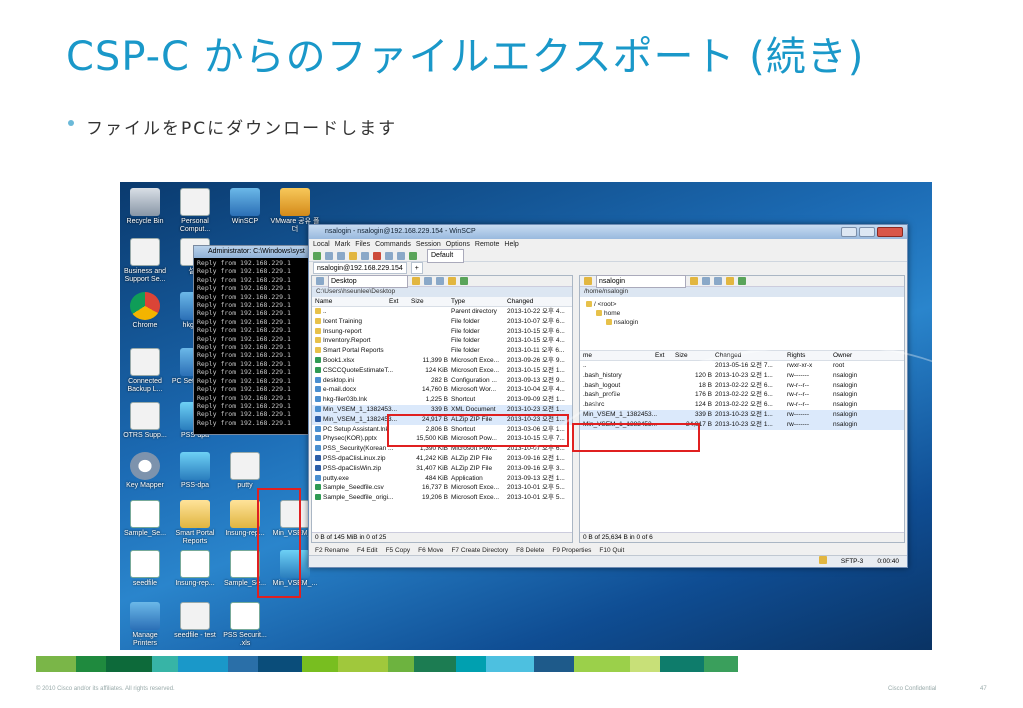 The image size is (1023, 708). What do you see at coordinates (360, 488) in the screenshot?
I see `file-name: Sample_Seedfile.csv` at bounding box center [360, 488].